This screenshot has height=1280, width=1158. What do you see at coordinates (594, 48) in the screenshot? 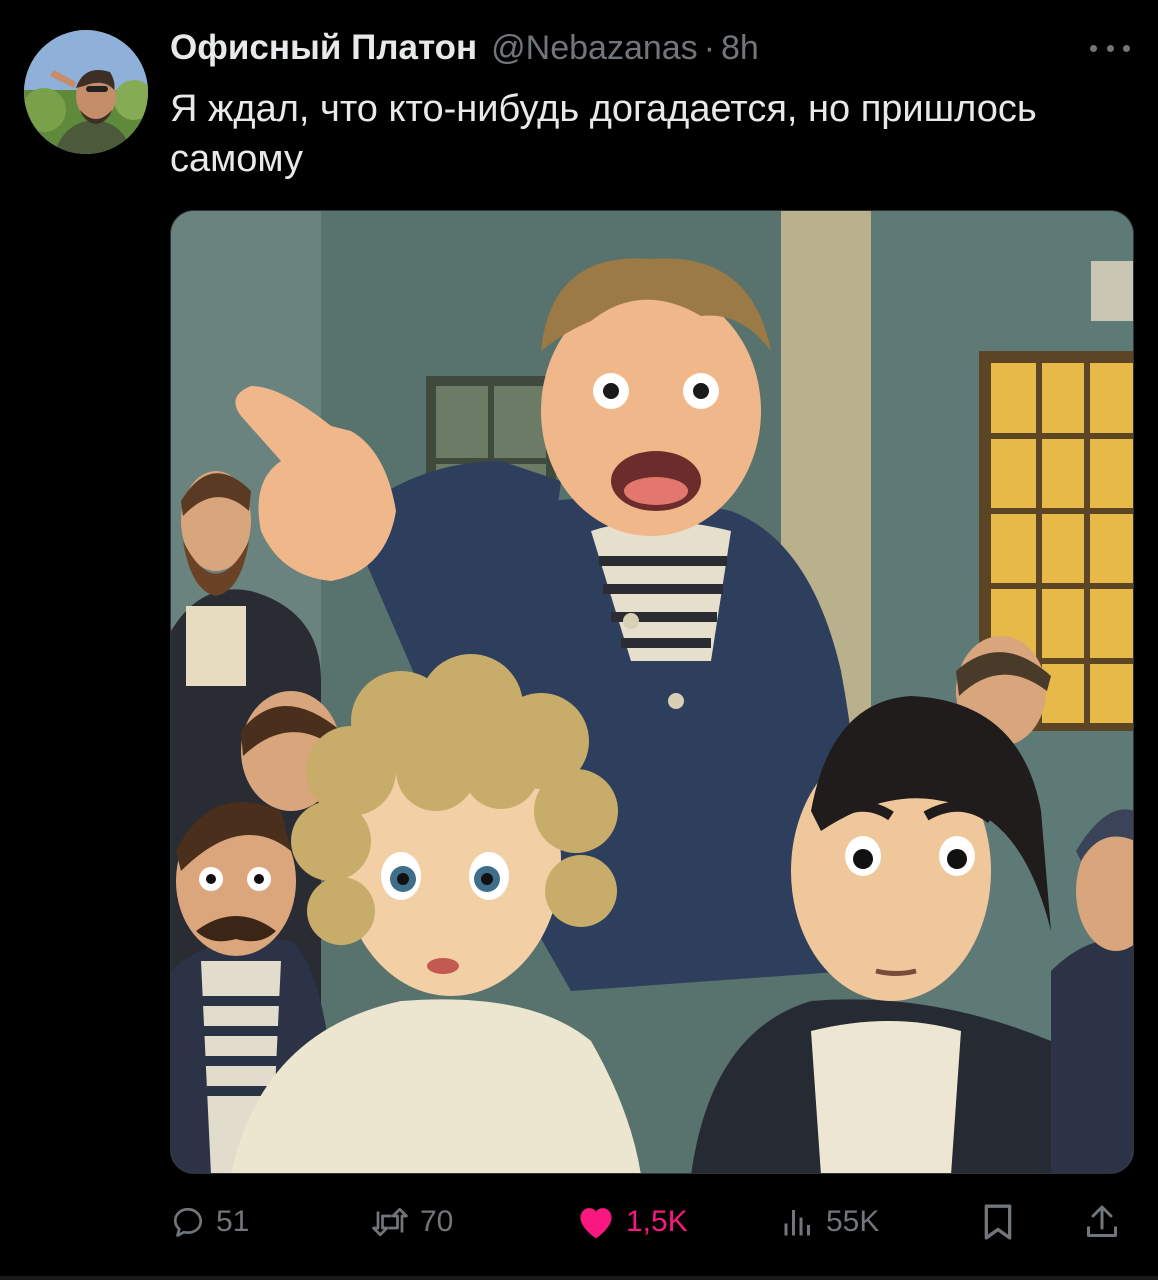
I see `author-handle: @Nebazanas` at bounding box center [594, 48].